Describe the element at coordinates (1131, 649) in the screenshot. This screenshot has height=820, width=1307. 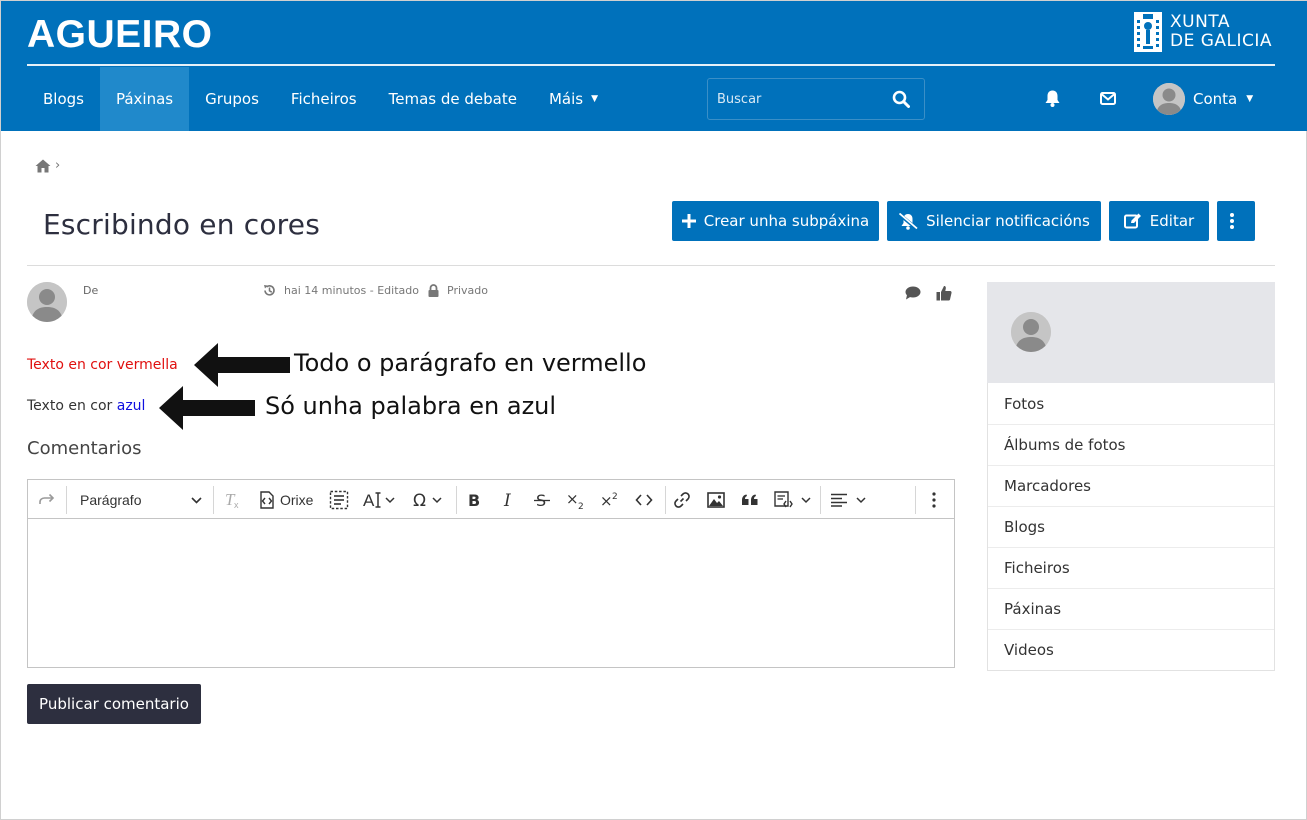
I see `sidebar-item-videos: Videos` at that location.